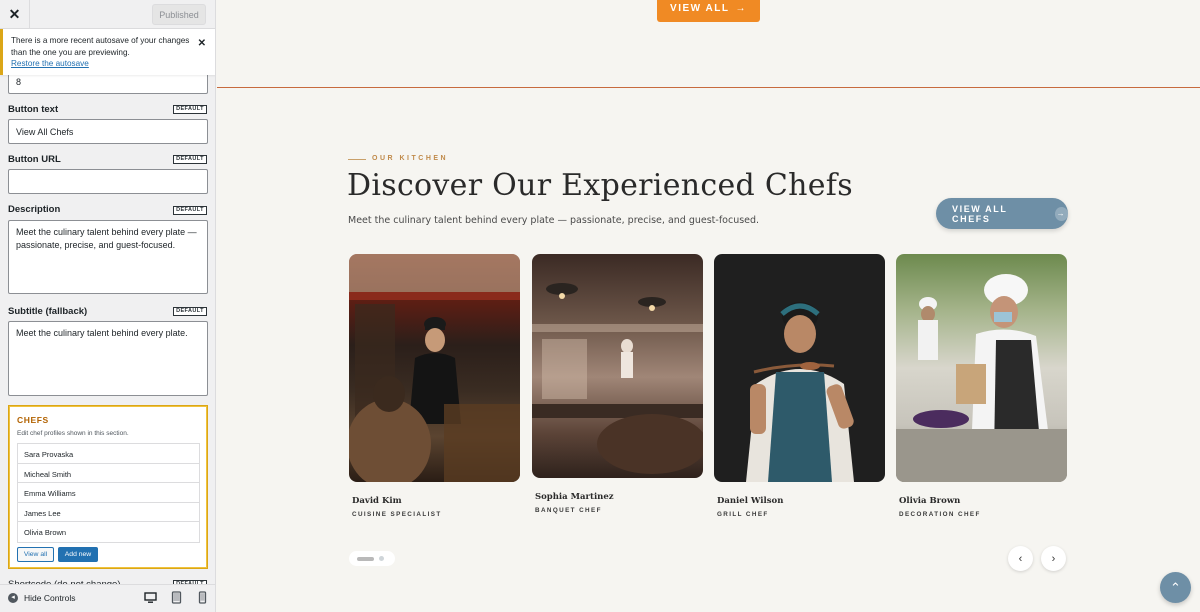 The width and height of the screenshot is (1200, 612). What do you see at coordinates (1053, 558) in the screenshot?
I see `chevron-right-icon: ›` at bounding box center [1053, 558].